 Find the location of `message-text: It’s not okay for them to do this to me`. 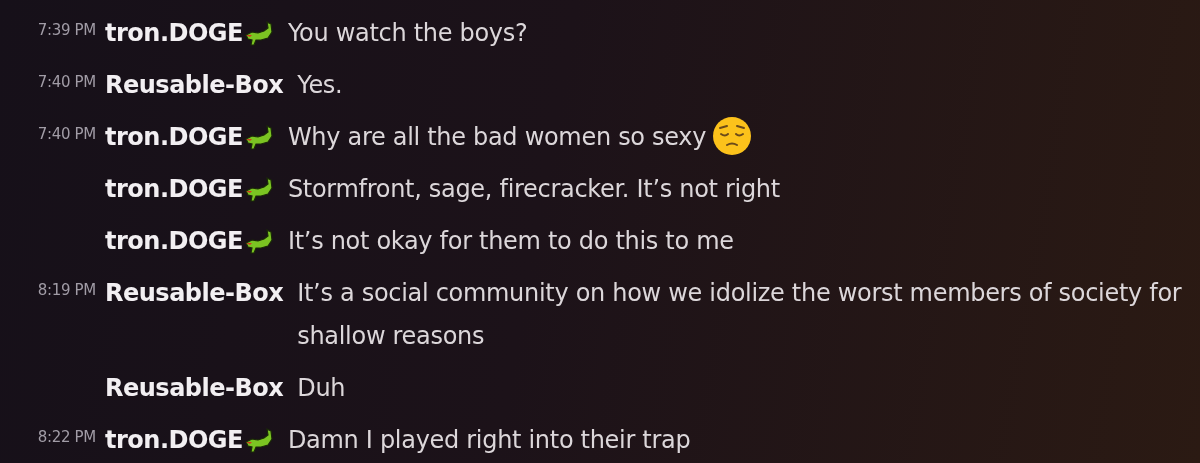

message-text: It’s not okay for them to do this to me is located at coordinates (511, 241).